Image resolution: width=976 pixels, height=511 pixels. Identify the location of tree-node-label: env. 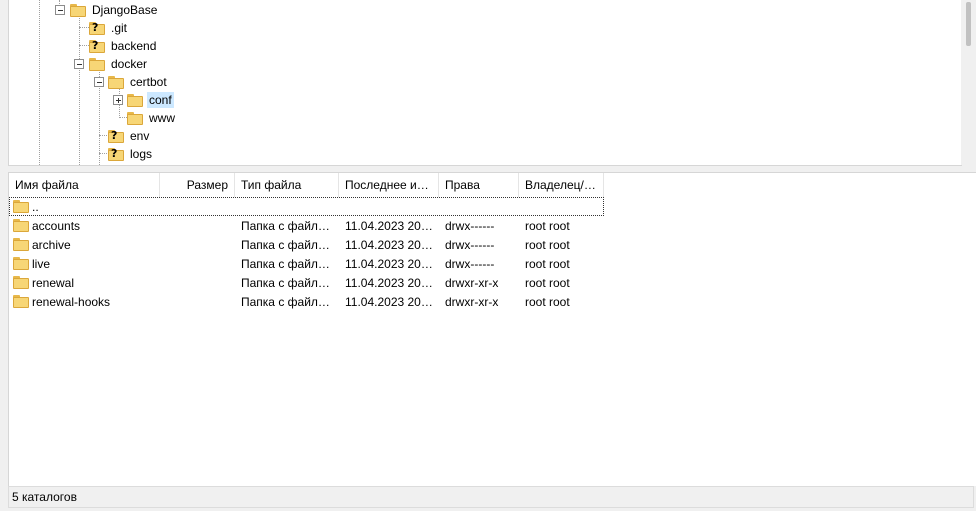
(140, 136).